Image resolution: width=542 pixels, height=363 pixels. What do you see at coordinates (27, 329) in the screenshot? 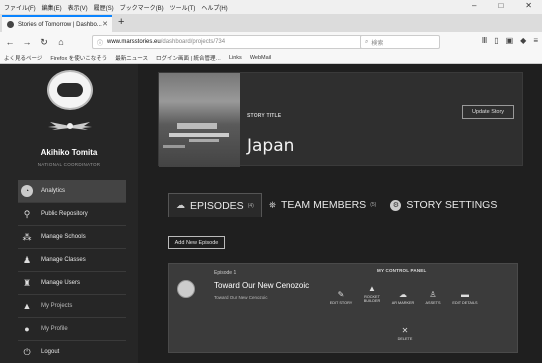
I see `profile-icon: ●` at bounding box center [27, 329].